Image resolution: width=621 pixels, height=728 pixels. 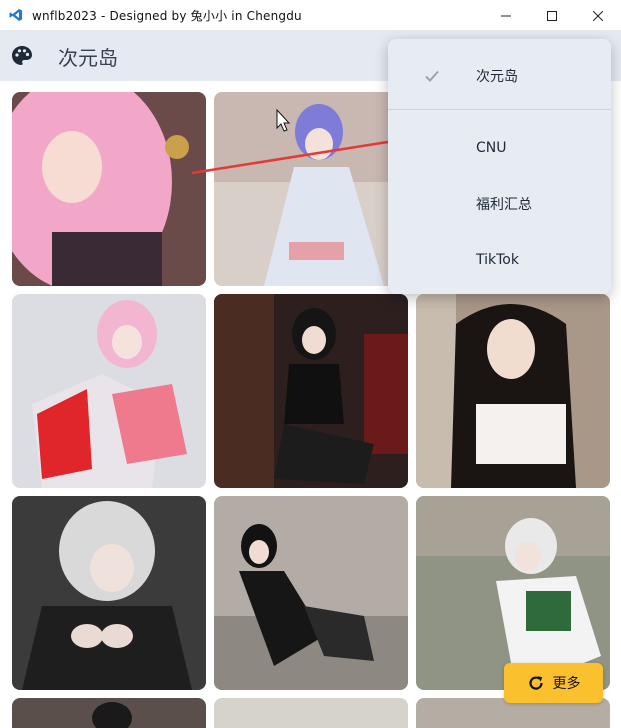 I want to click on category-menu: 次元岛 CNU 福利汇总 TikTok, so click(x=499, y=166).